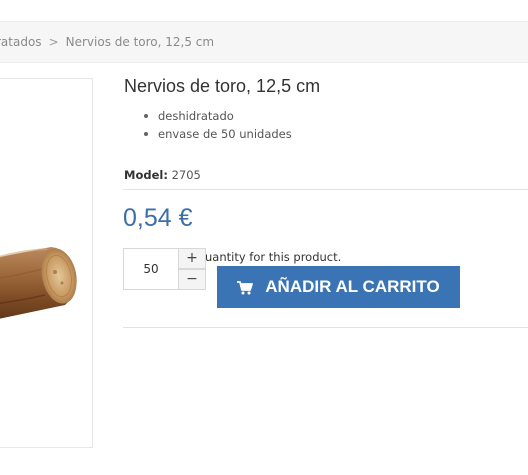 The width and height of the screenshot is (528, 475). I want to click on quantity-decrement-button: −, so click(192, 279).